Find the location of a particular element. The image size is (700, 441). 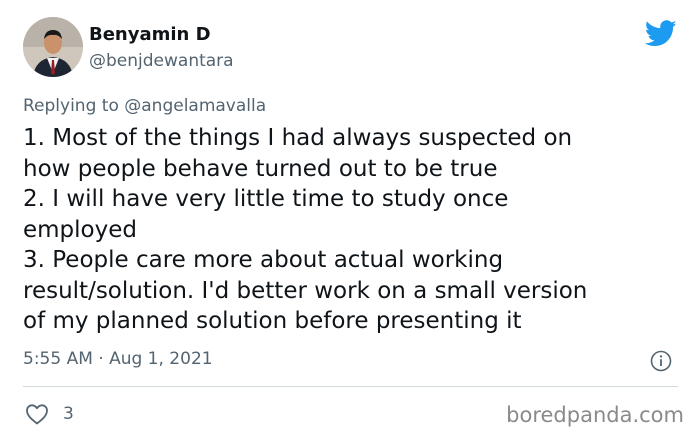

tweet-line: 3. People care more about actual working is located at coordinates (263, 260).